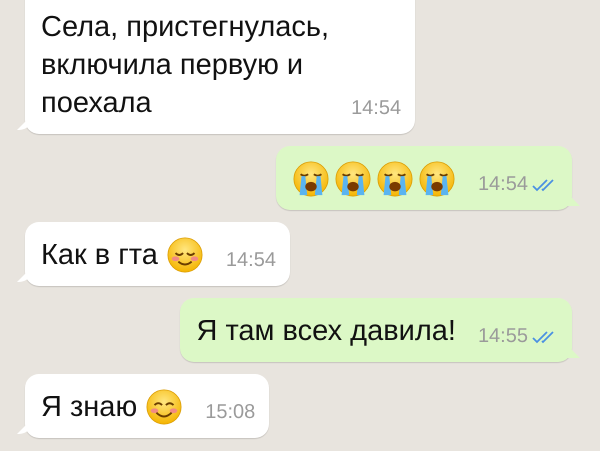  I want to click on message-text: Я там всех давила!, so click(326, 331).